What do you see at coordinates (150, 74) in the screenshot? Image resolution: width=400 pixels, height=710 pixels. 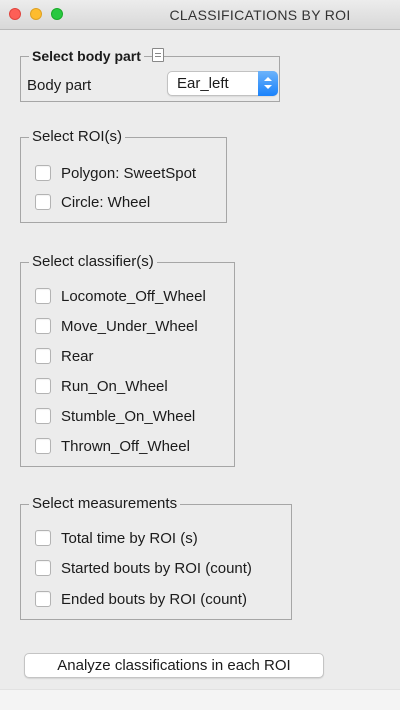 I see `body-part-frame: Select body part Body part Ear_left` at bounding box center [150, 74].